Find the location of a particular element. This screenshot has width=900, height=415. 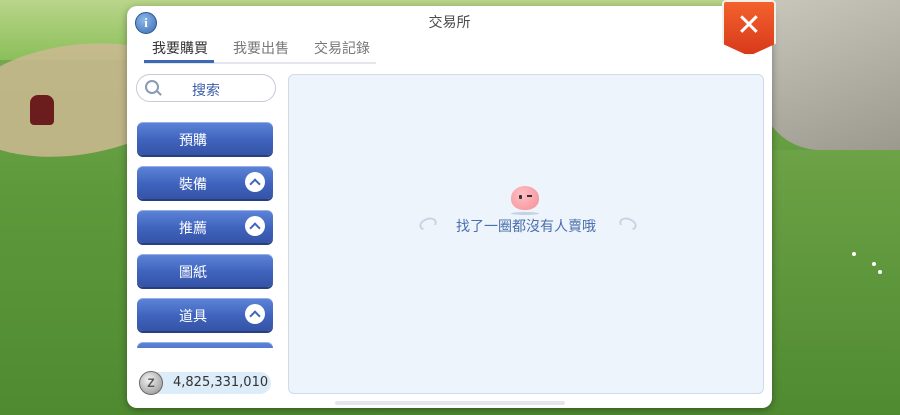

category-equipment: 裝備 is located at coordinates (205, 182).